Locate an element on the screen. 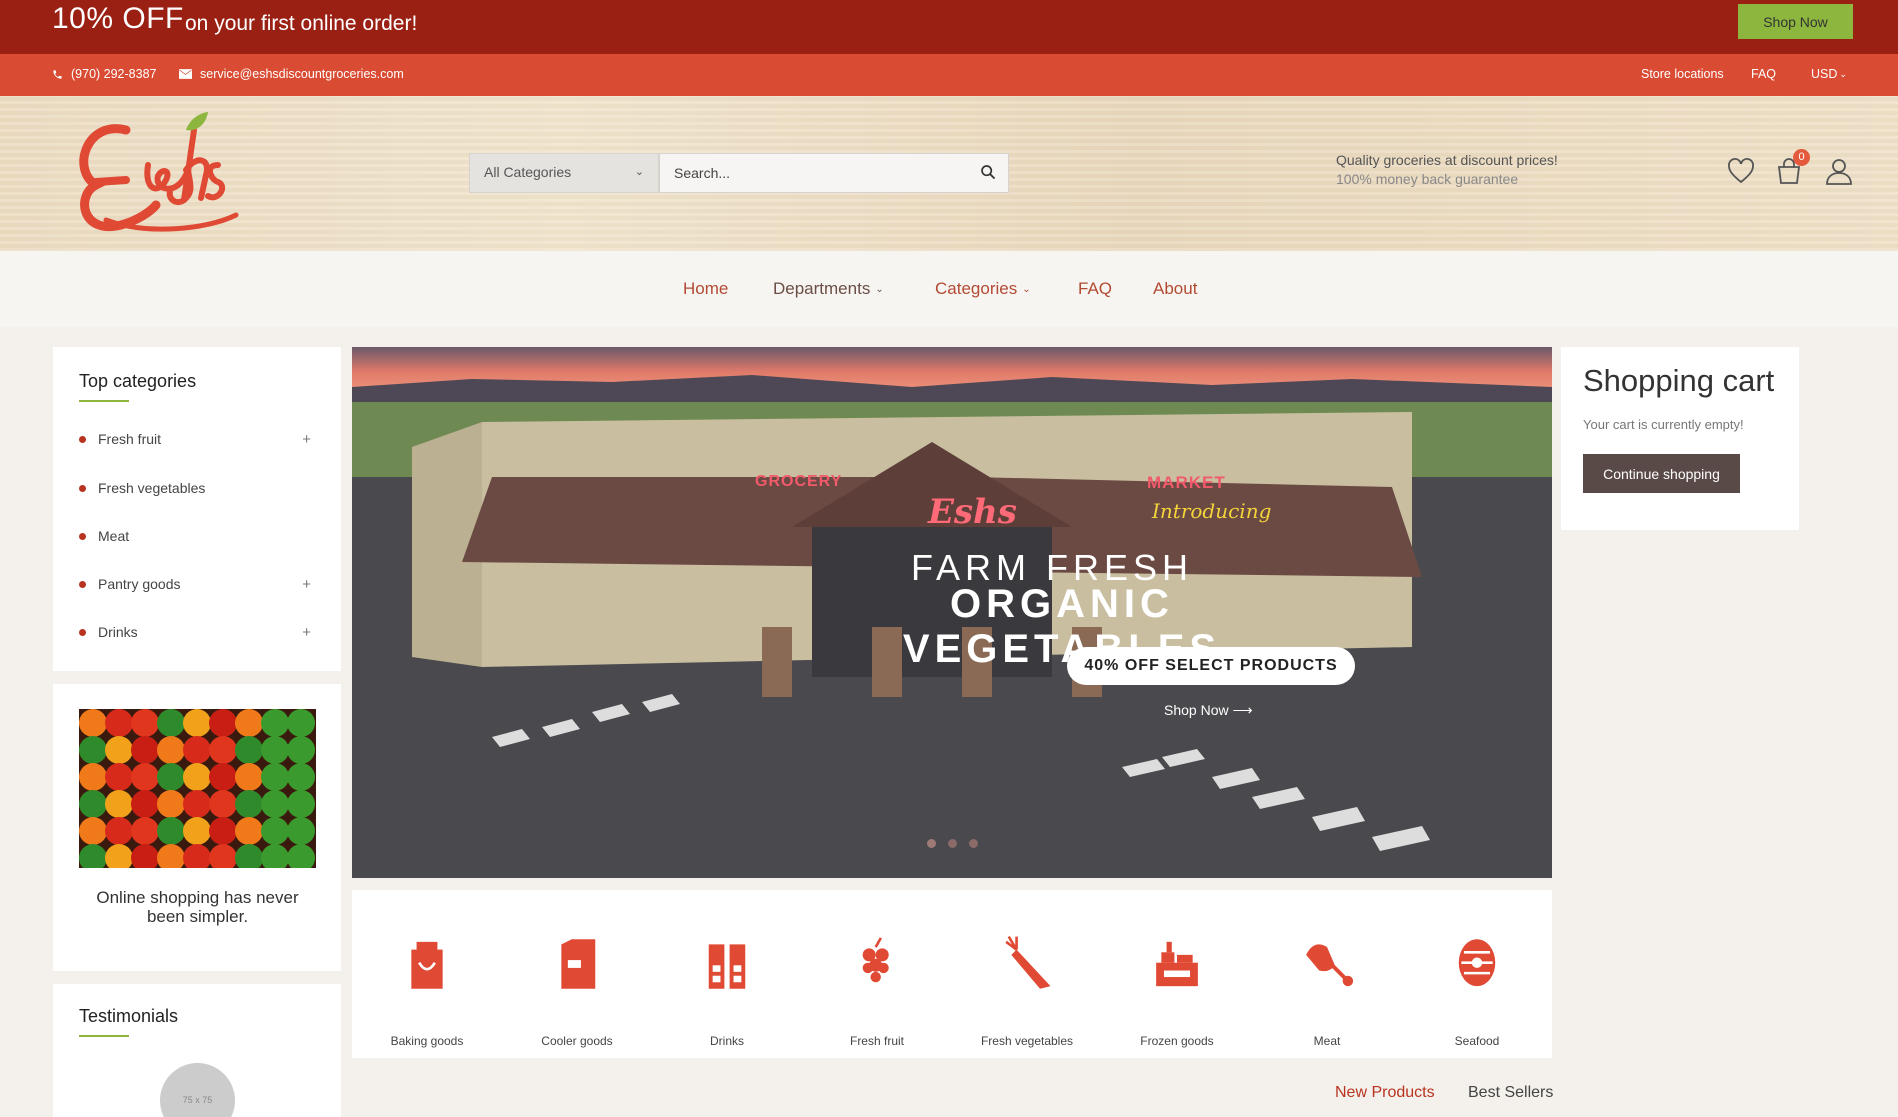 This screenshot has height=1117, width=1898. sidebar-category-item: Meat is located at coordinates (195, 536).